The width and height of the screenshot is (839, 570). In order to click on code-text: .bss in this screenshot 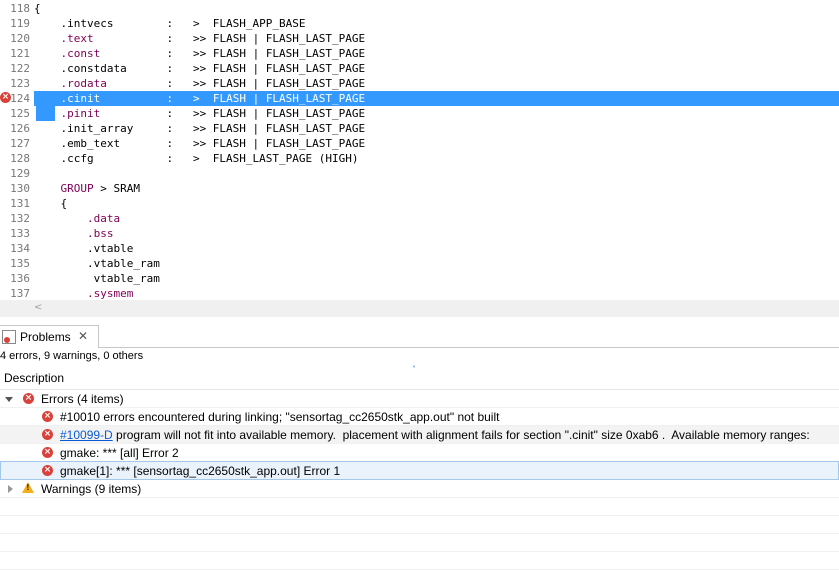, I will do `click(74, 233)`.